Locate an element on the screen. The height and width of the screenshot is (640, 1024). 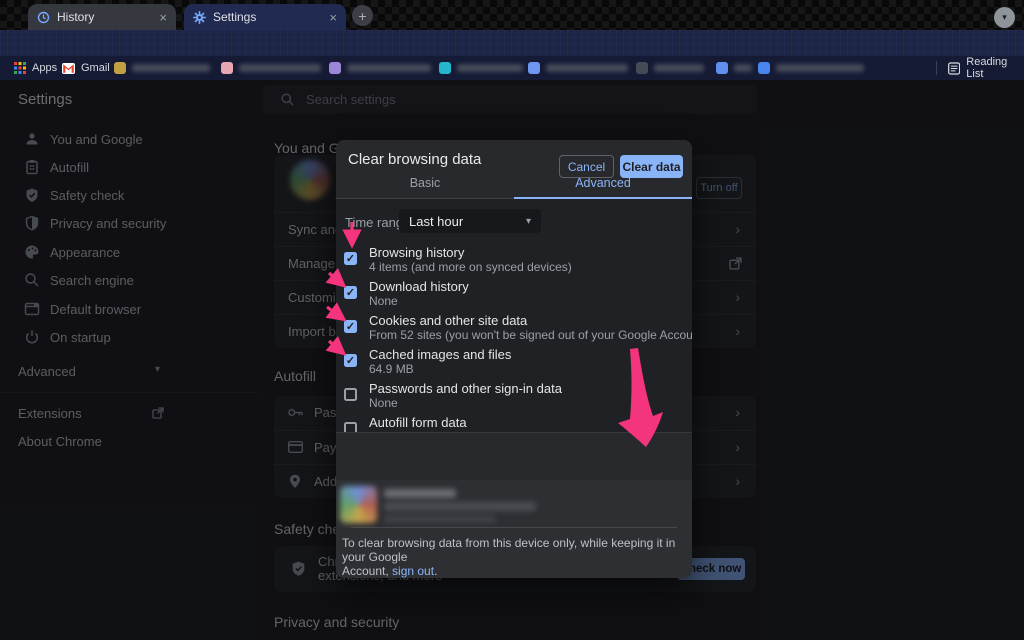
checkbox-label: Passwords and other sign-in data is located at coordinates (465, 388).